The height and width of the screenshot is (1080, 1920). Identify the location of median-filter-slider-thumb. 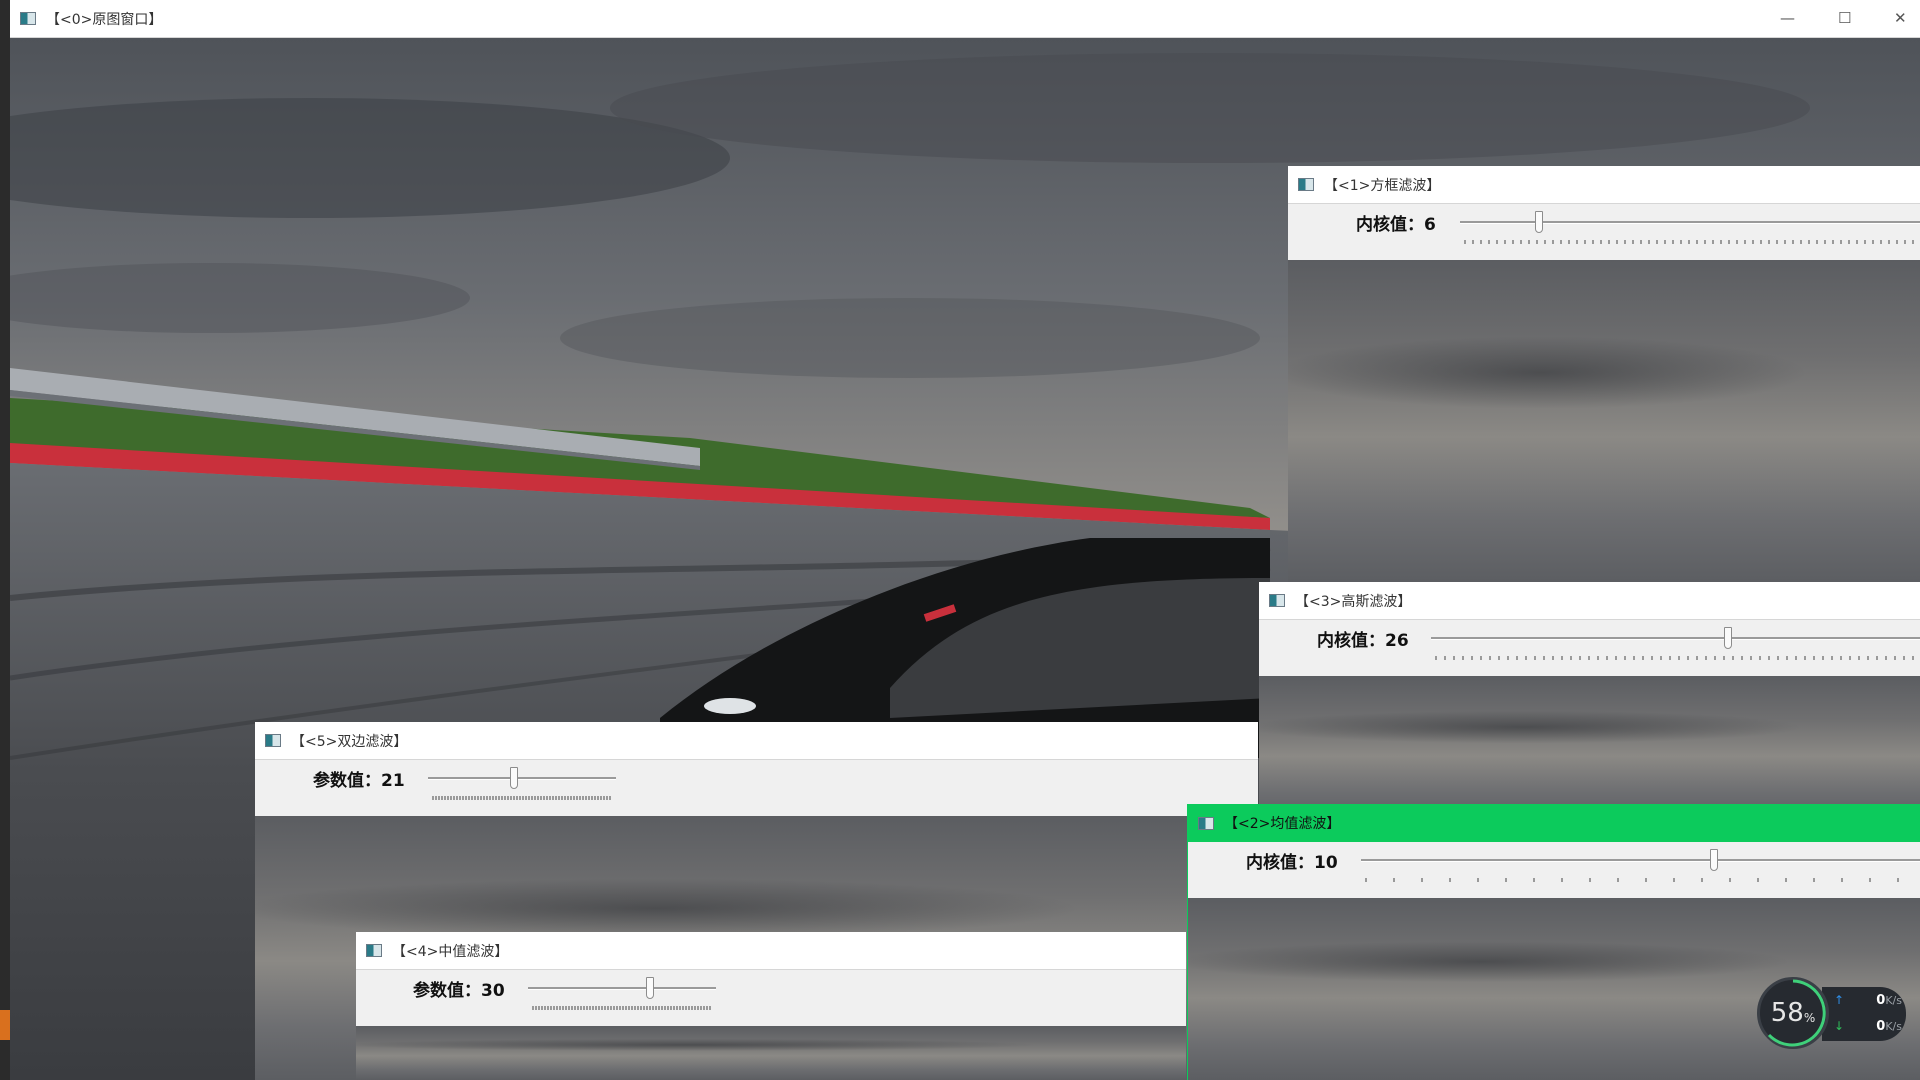
(650, 988).